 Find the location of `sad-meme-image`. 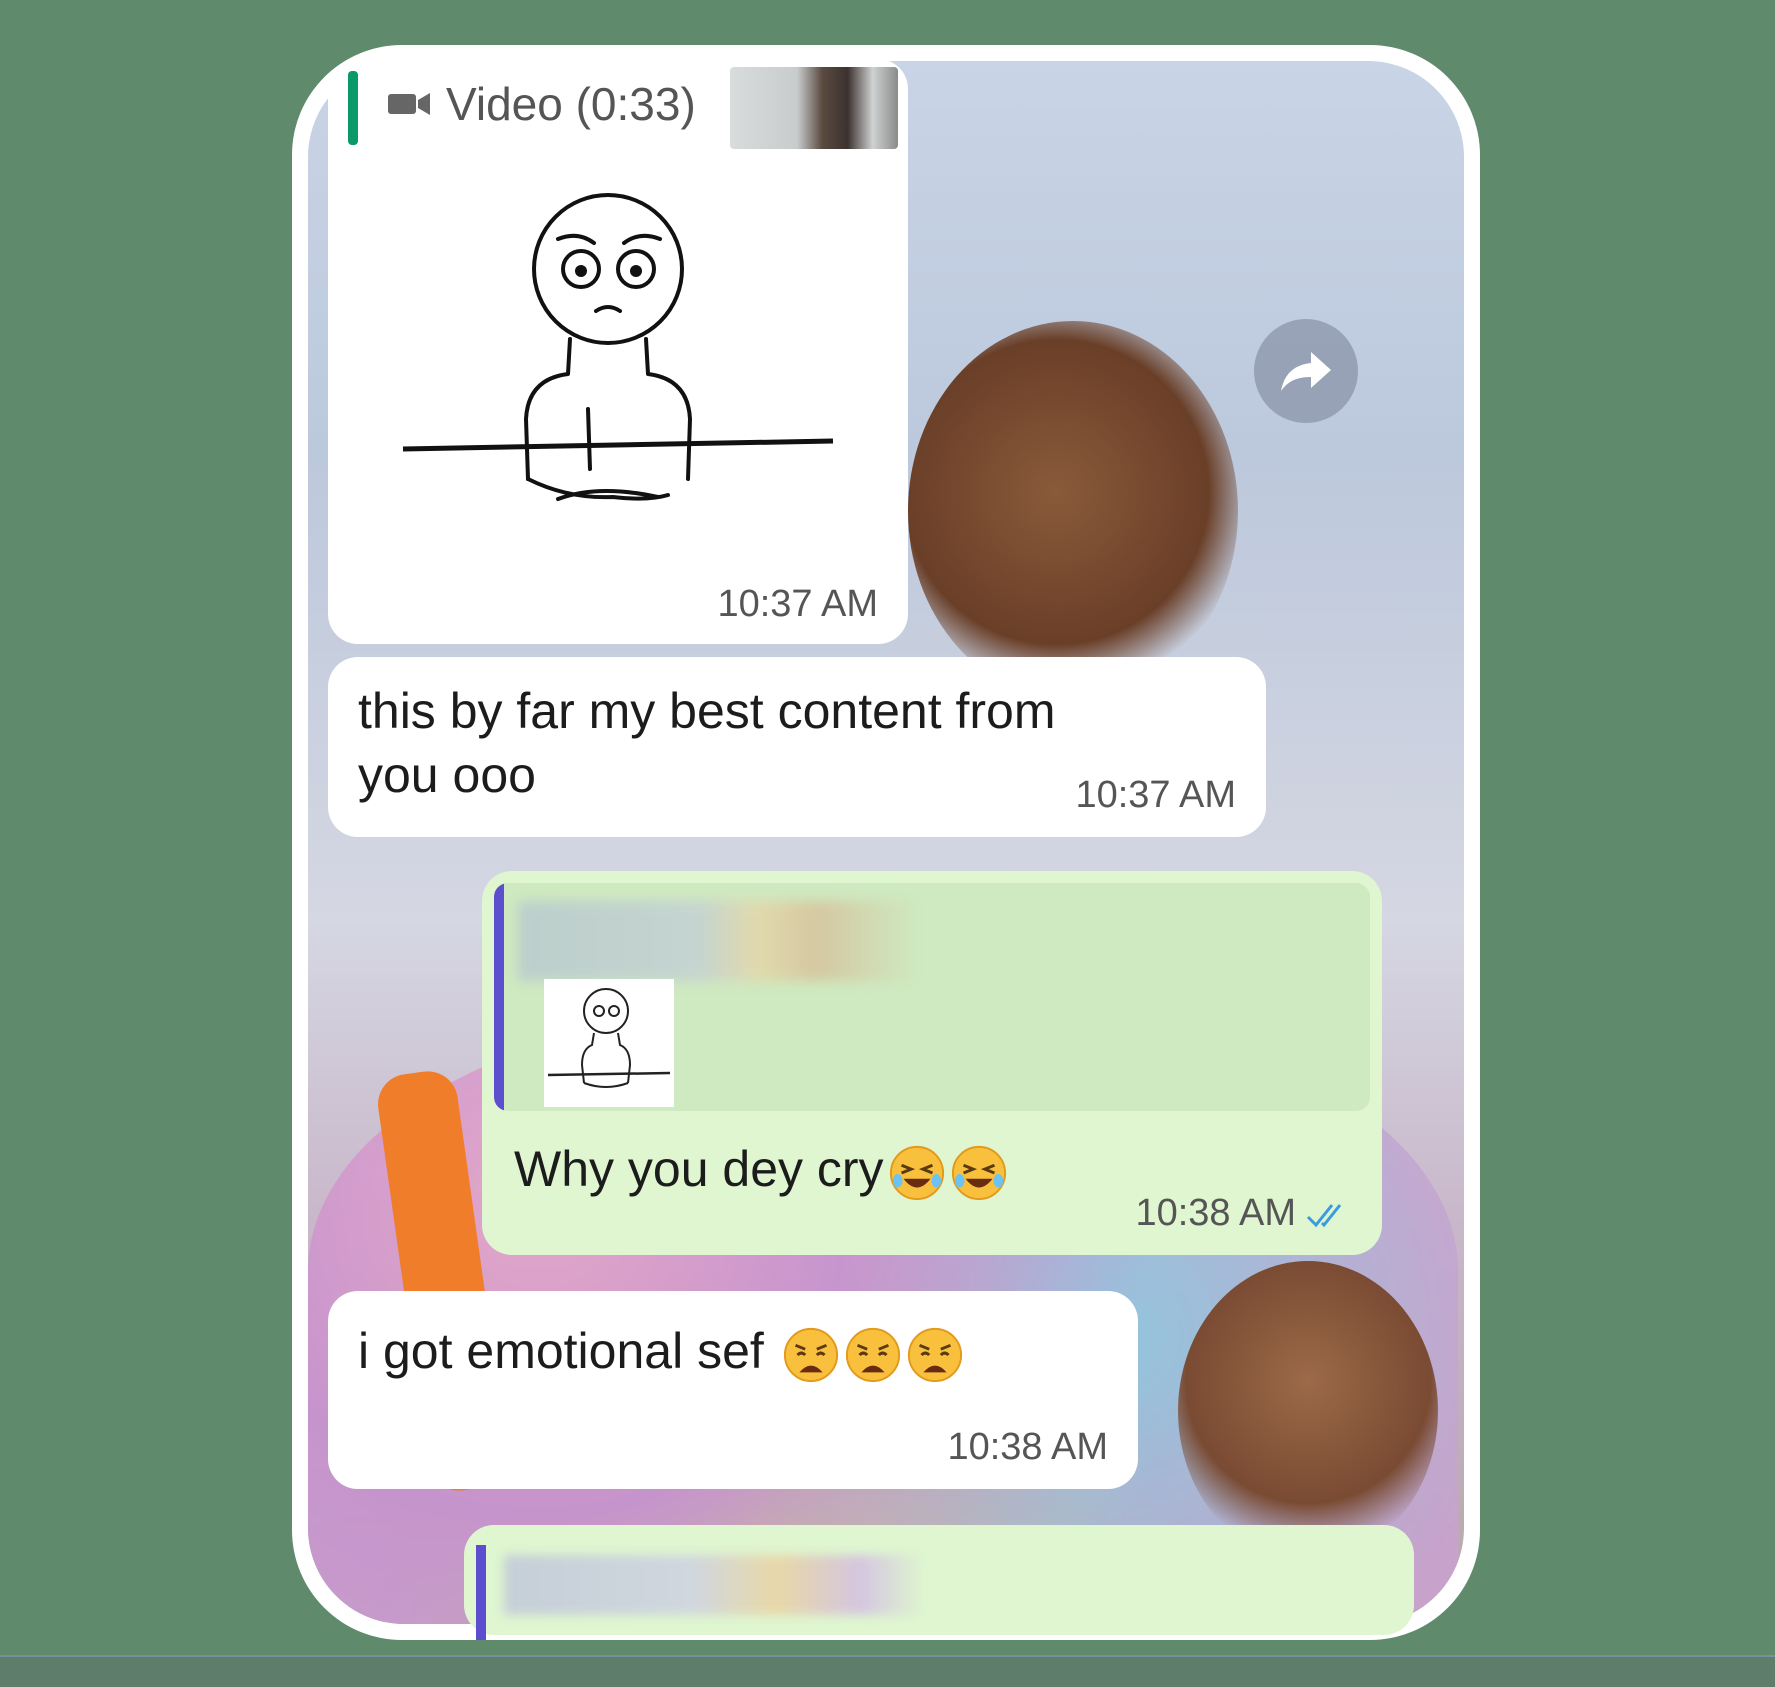

sad-meme-image is located at coordinates (618, 369).